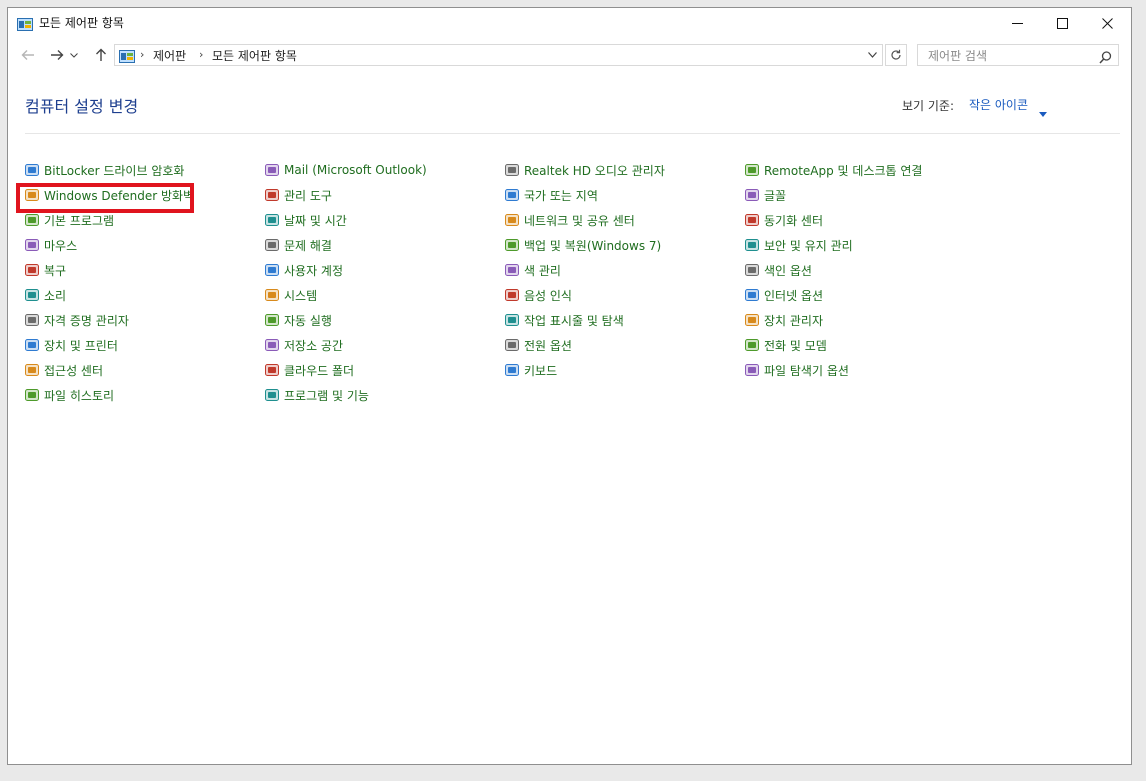 Image resolution: width=1146 pixels, height=781 pixels. Describe the element at coordinates (548, 345) in the screenshot. I see `cp-item-label: 전원 옵션` at that location.